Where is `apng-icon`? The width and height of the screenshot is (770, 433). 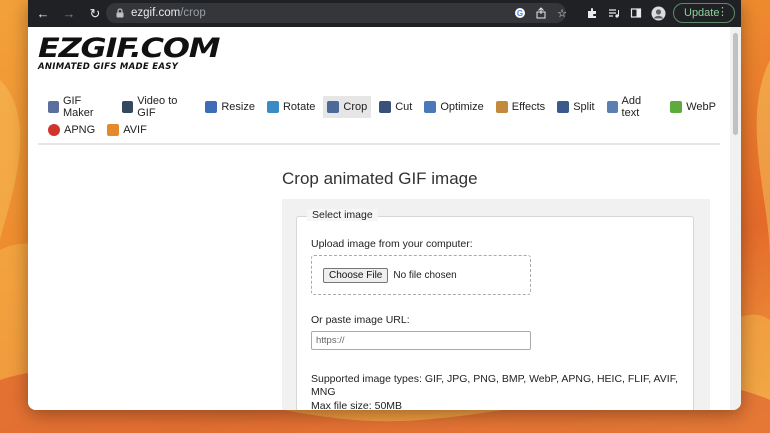 apng-icon is located at coordinates (54, 129).